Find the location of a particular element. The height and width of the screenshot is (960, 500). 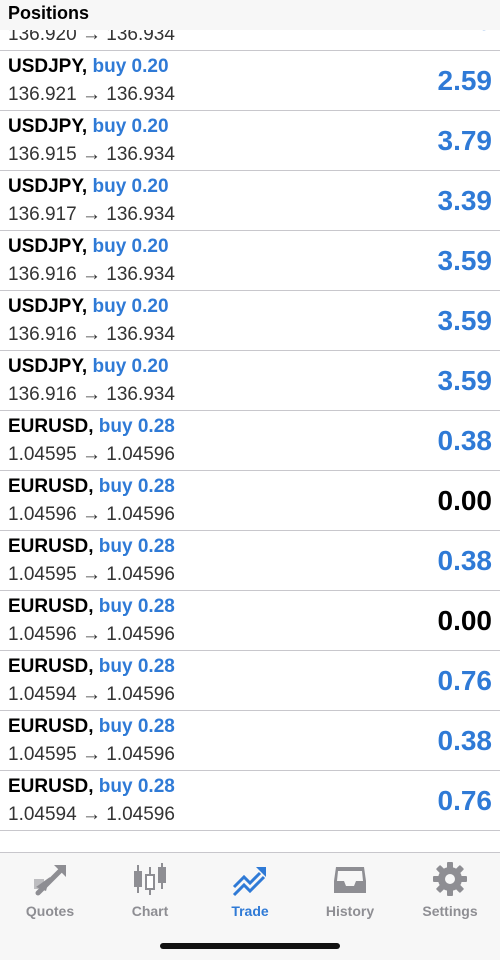

tab-label: Quotes is located at coordinates (50, 911).